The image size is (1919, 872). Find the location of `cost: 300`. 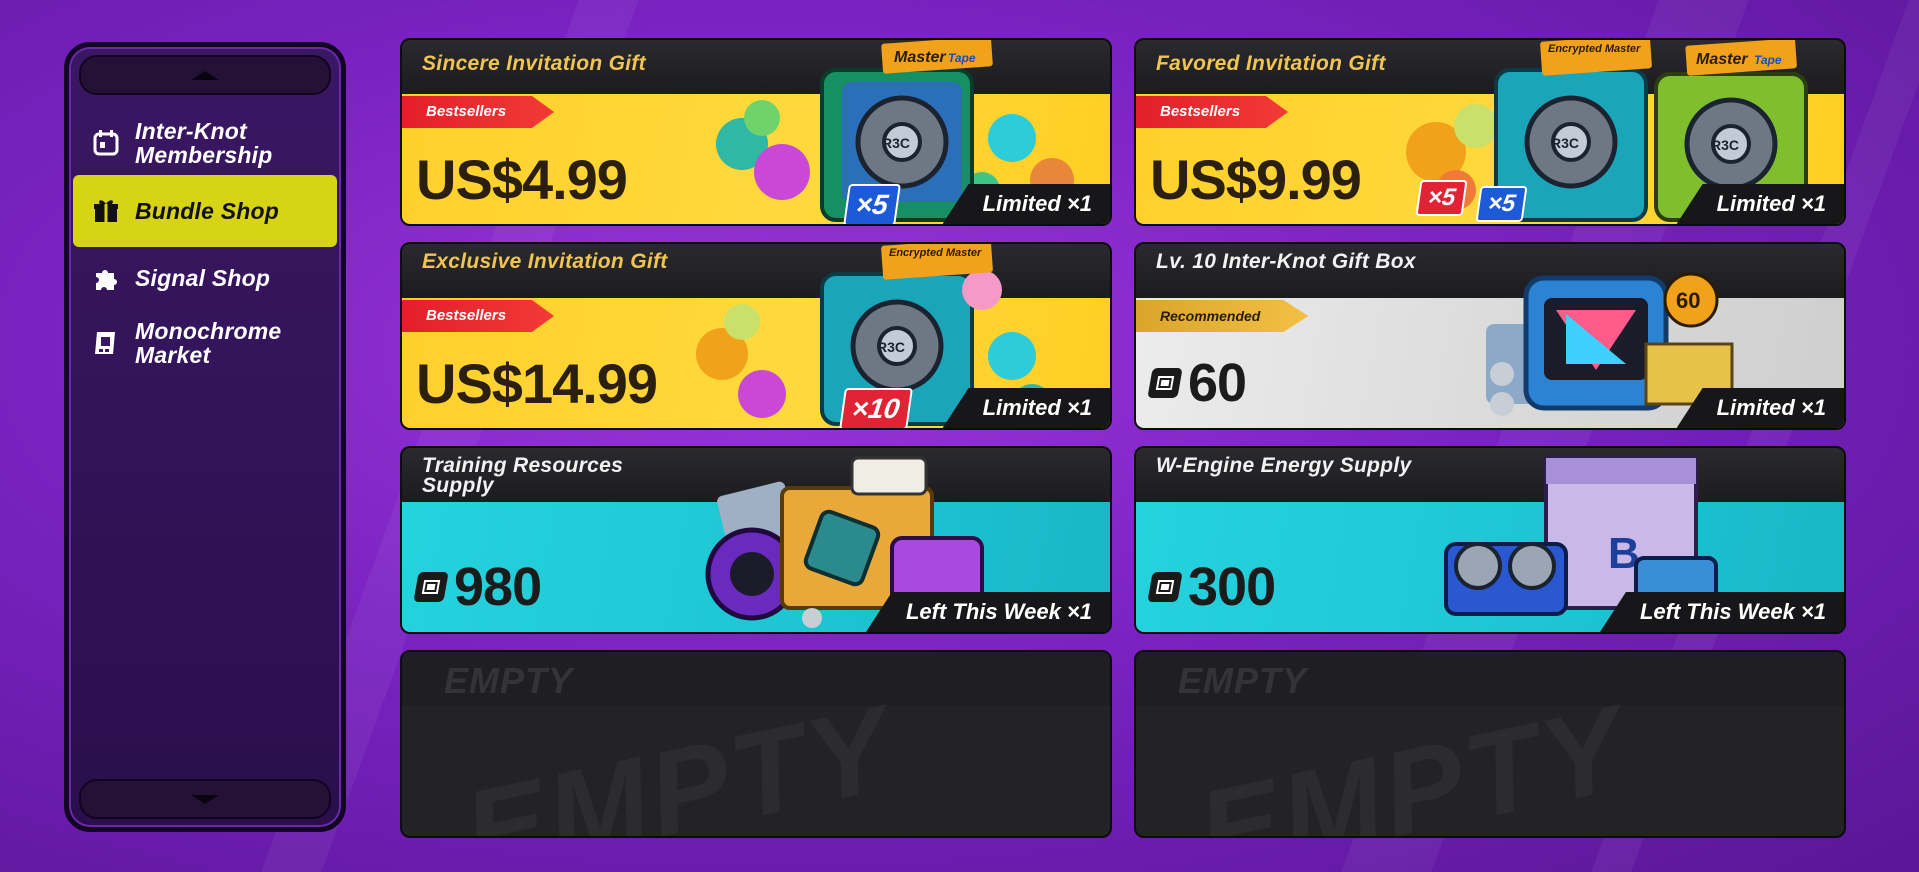

cost: 300 is located at coordinates (1211, 587).